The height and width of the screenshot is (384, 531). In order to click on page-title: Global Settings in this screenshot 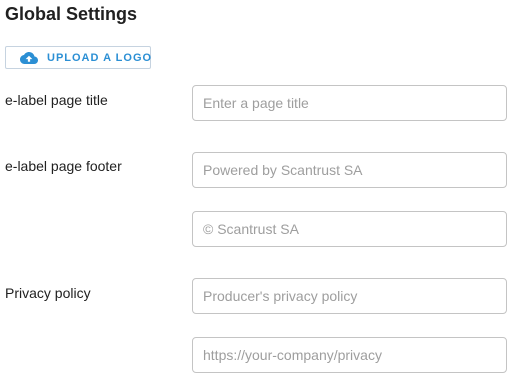, I will do `click(71, 14)`.